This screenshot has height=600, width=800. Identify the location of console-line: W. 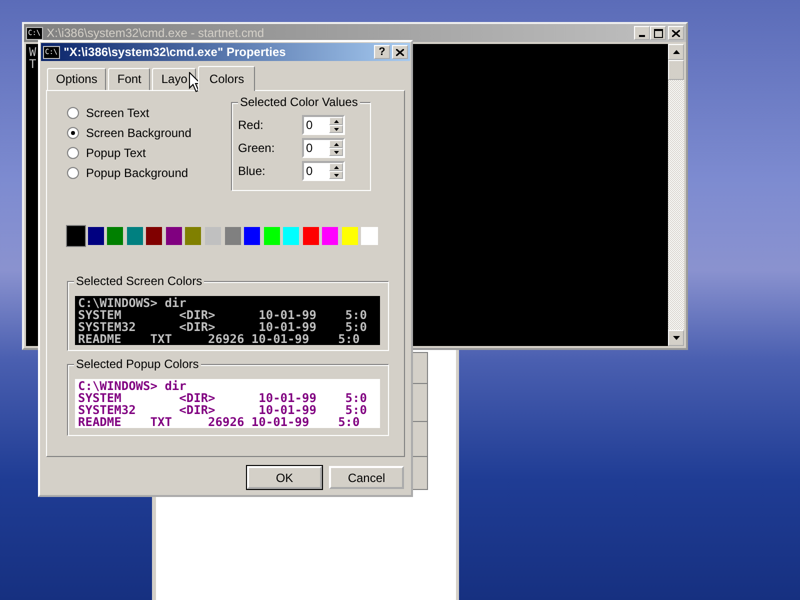
(32, 52).